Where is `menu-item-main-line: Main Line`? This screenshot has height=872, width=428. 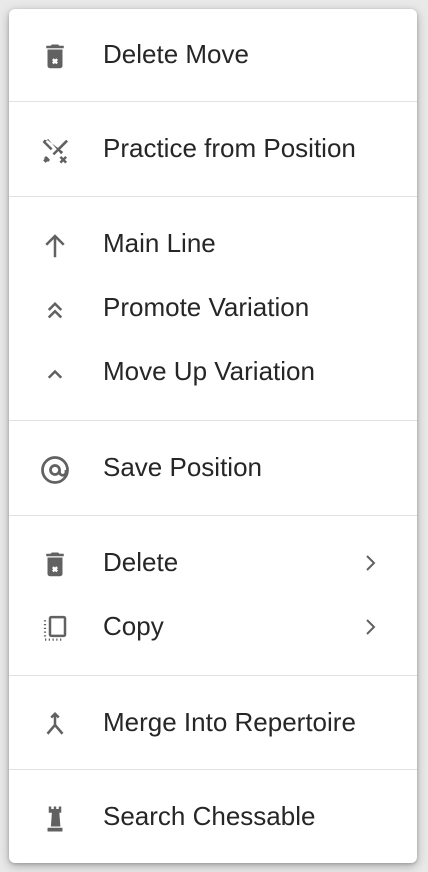 menu-item-main-line: Main Line is located at coordinates (213, 243).